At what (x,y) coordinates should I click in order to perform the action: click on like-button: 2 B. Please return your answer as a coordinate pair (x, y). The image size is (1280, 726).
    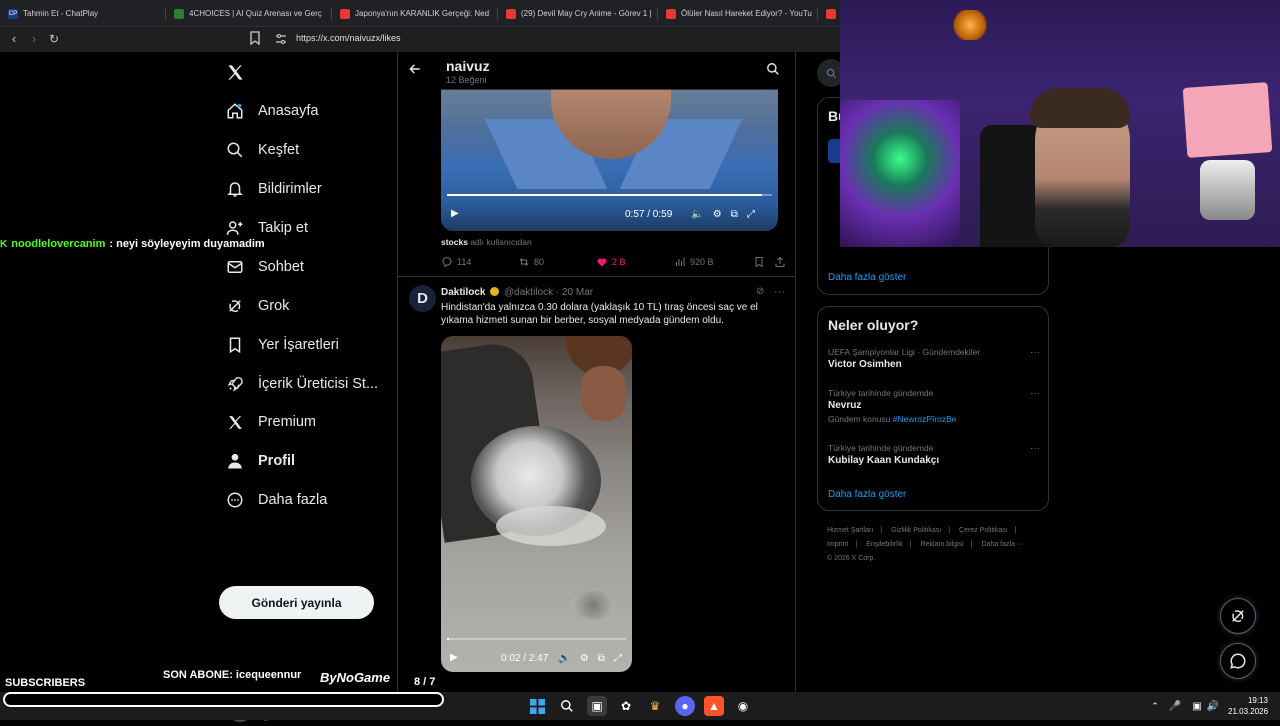
    Looking at the image, I should click on (611, 262).